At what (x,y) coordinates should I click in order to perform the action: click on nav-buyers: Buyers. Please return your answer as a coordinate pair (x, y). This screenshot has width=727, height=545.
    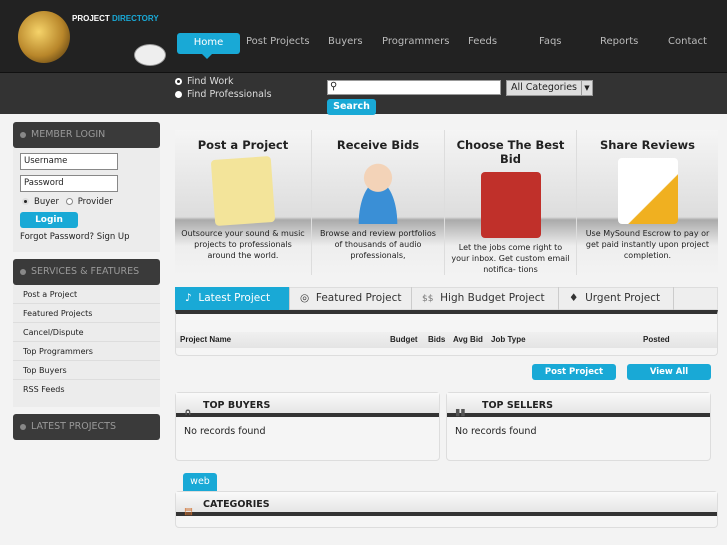
    Looking at the image, I should click on (345, 41).